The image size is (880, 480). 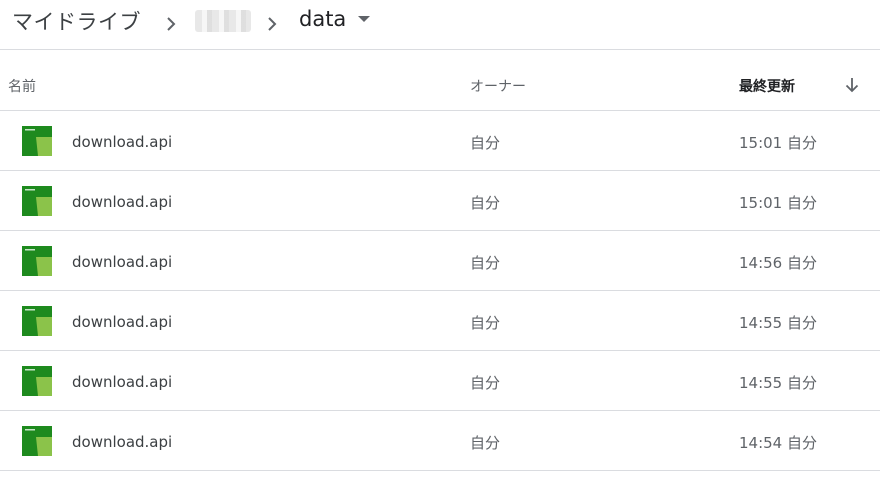 I want to click on column-header-modified: 最終更新, so click(x=767, y=86).